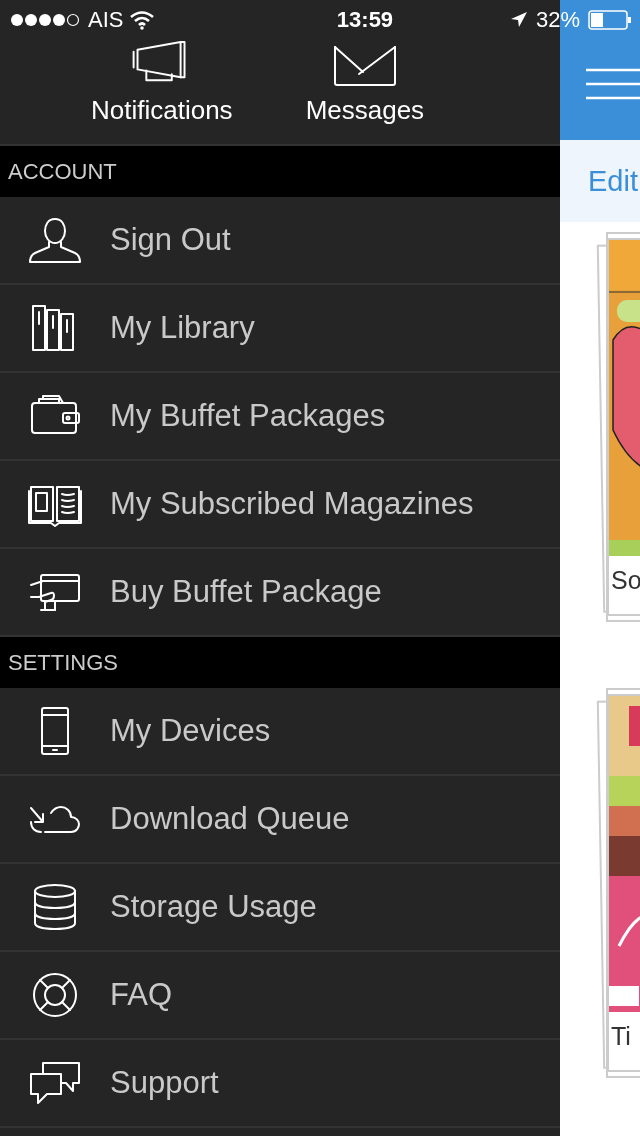  I want to click on section-header: ACCOUNT, so click(280, 171).